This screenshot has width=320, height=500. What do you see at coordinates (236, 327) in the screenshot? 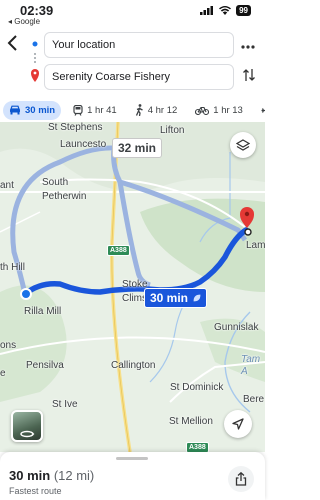
I see `place-label: Gunnislak` at bounding box center [236, 327].